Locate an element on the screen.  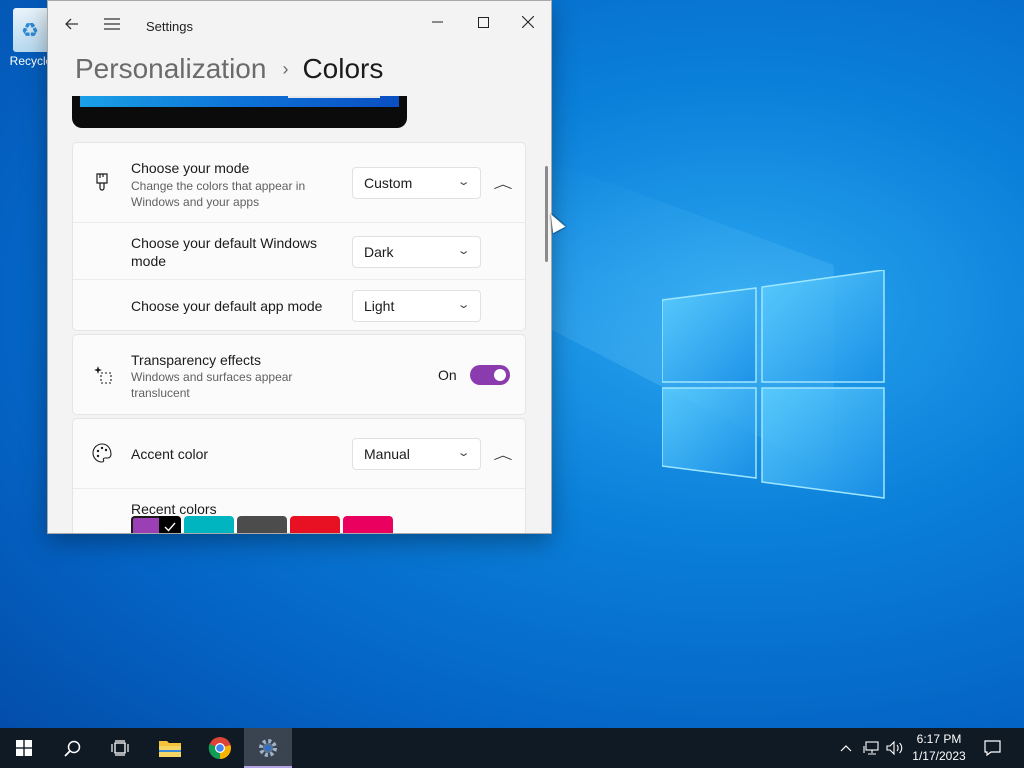
folder-icon is located at coordinates (170, 749).